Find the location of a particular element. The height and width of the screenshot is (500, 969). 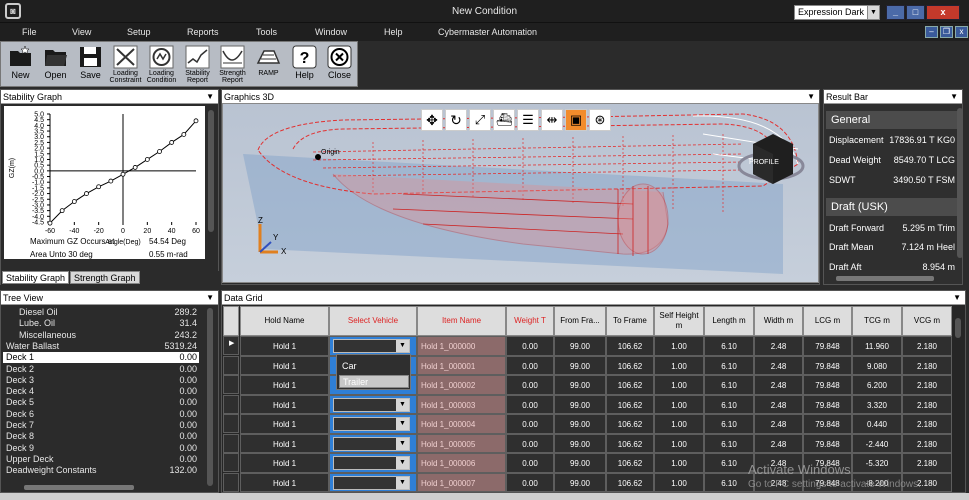

mdi-close-button: x is located at coordinates (961, 32).